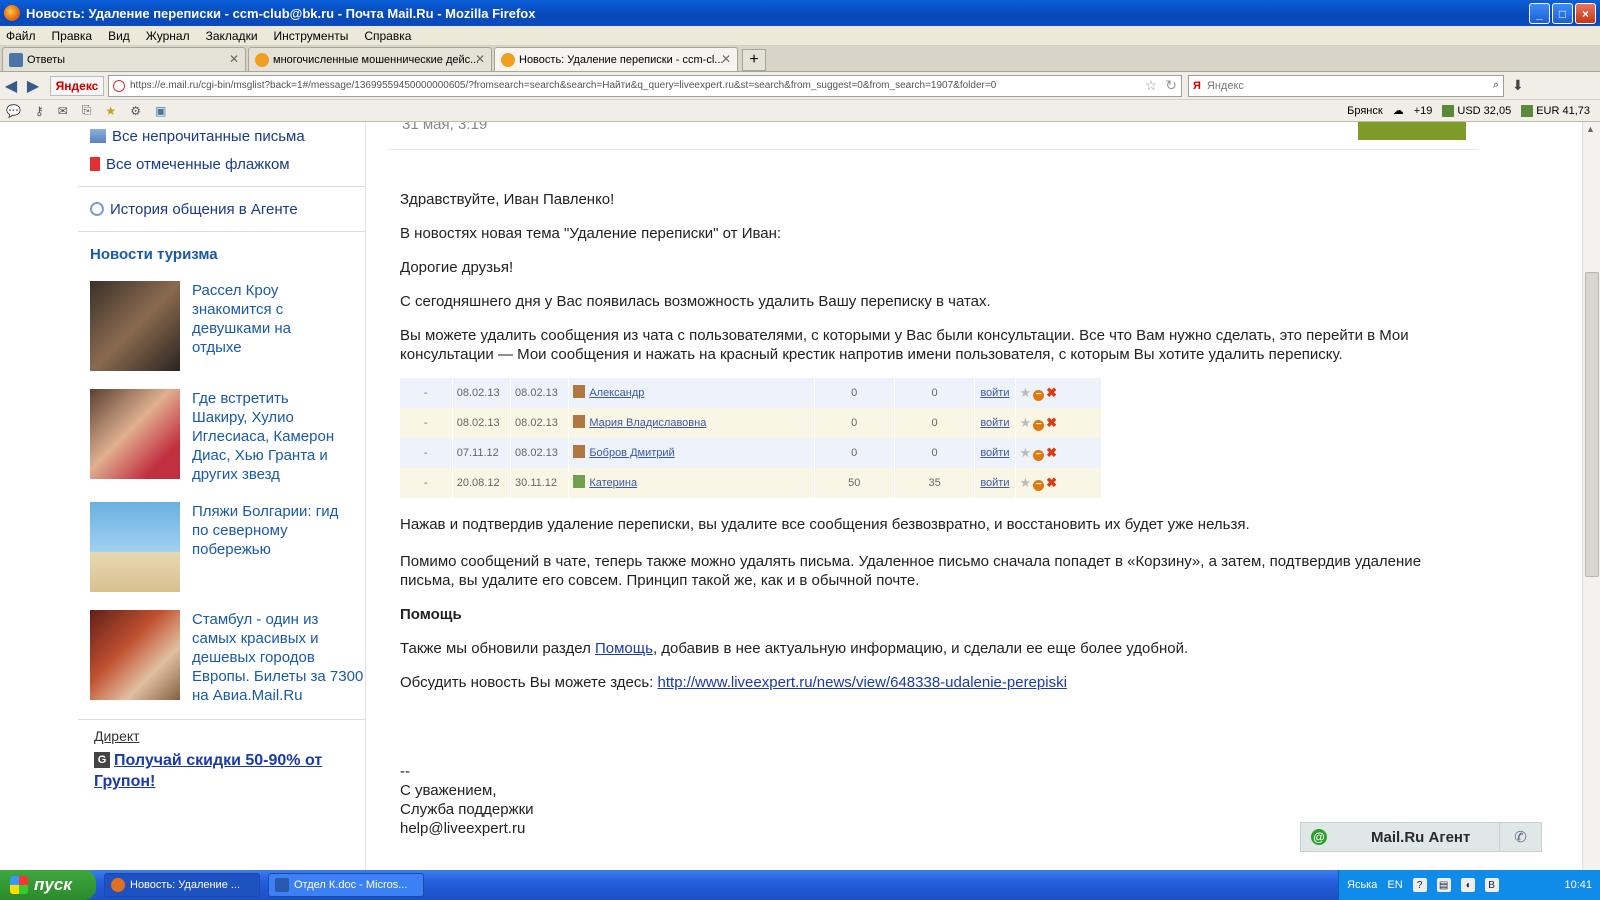  Describe the element at coordinates (11, 86) in the screenshot. I see `back-button: ◀` at that location.